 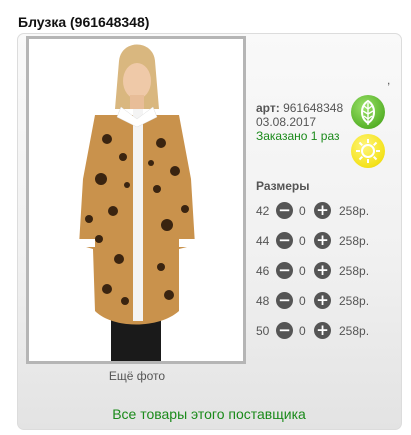 What do you see at coordinates (84, 22) in the screenshot?
I see `product-title: Блузка (961648348)` at bounding box center [84, 22].